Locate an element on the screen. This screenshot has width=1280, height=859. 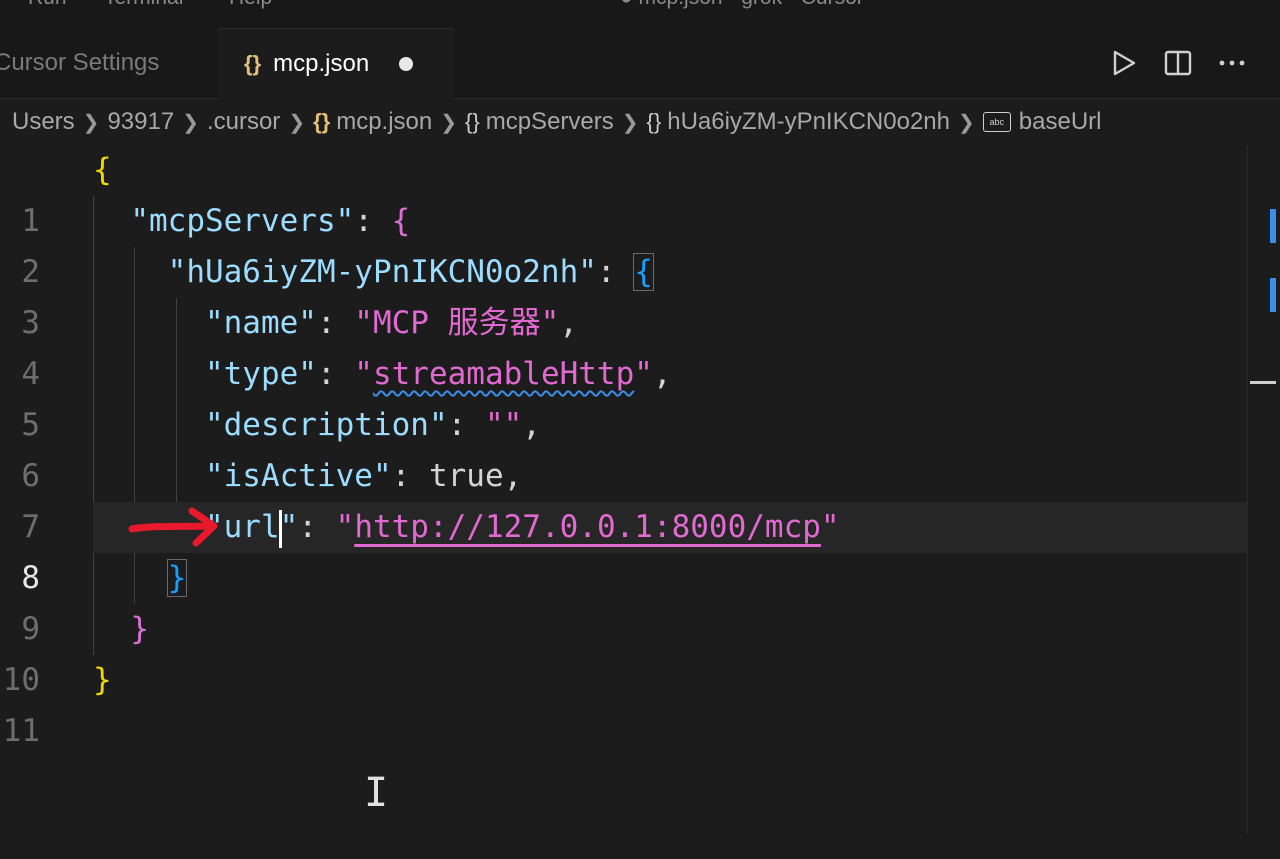
code-line: 3 "hUa6iyZM-yPnIKCN0o2nh": { is located at coordinates (624, 294).